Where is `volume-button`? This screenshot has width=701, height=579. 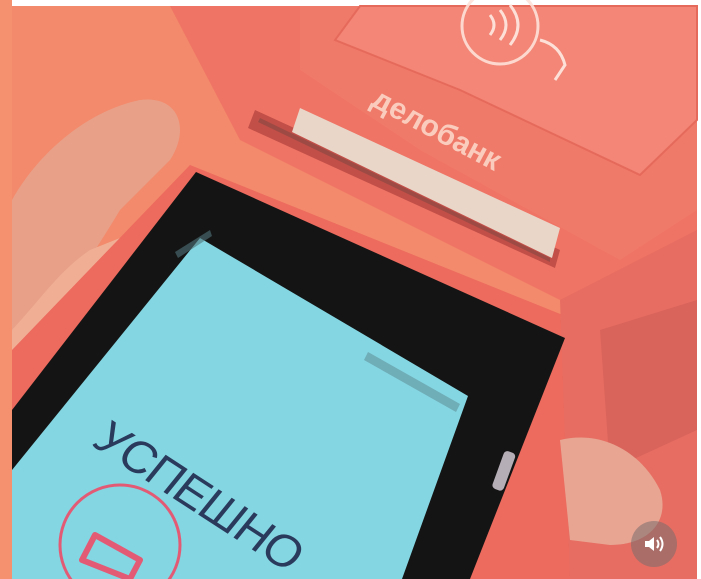 volume-button is located at coordinates (654, 544).